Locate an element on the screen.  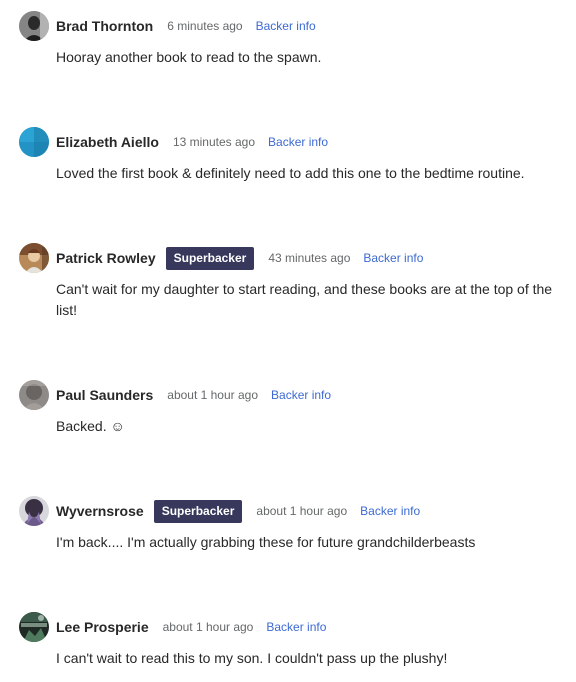
author-name: Paul Saunders is located at coordinates (104, 395).